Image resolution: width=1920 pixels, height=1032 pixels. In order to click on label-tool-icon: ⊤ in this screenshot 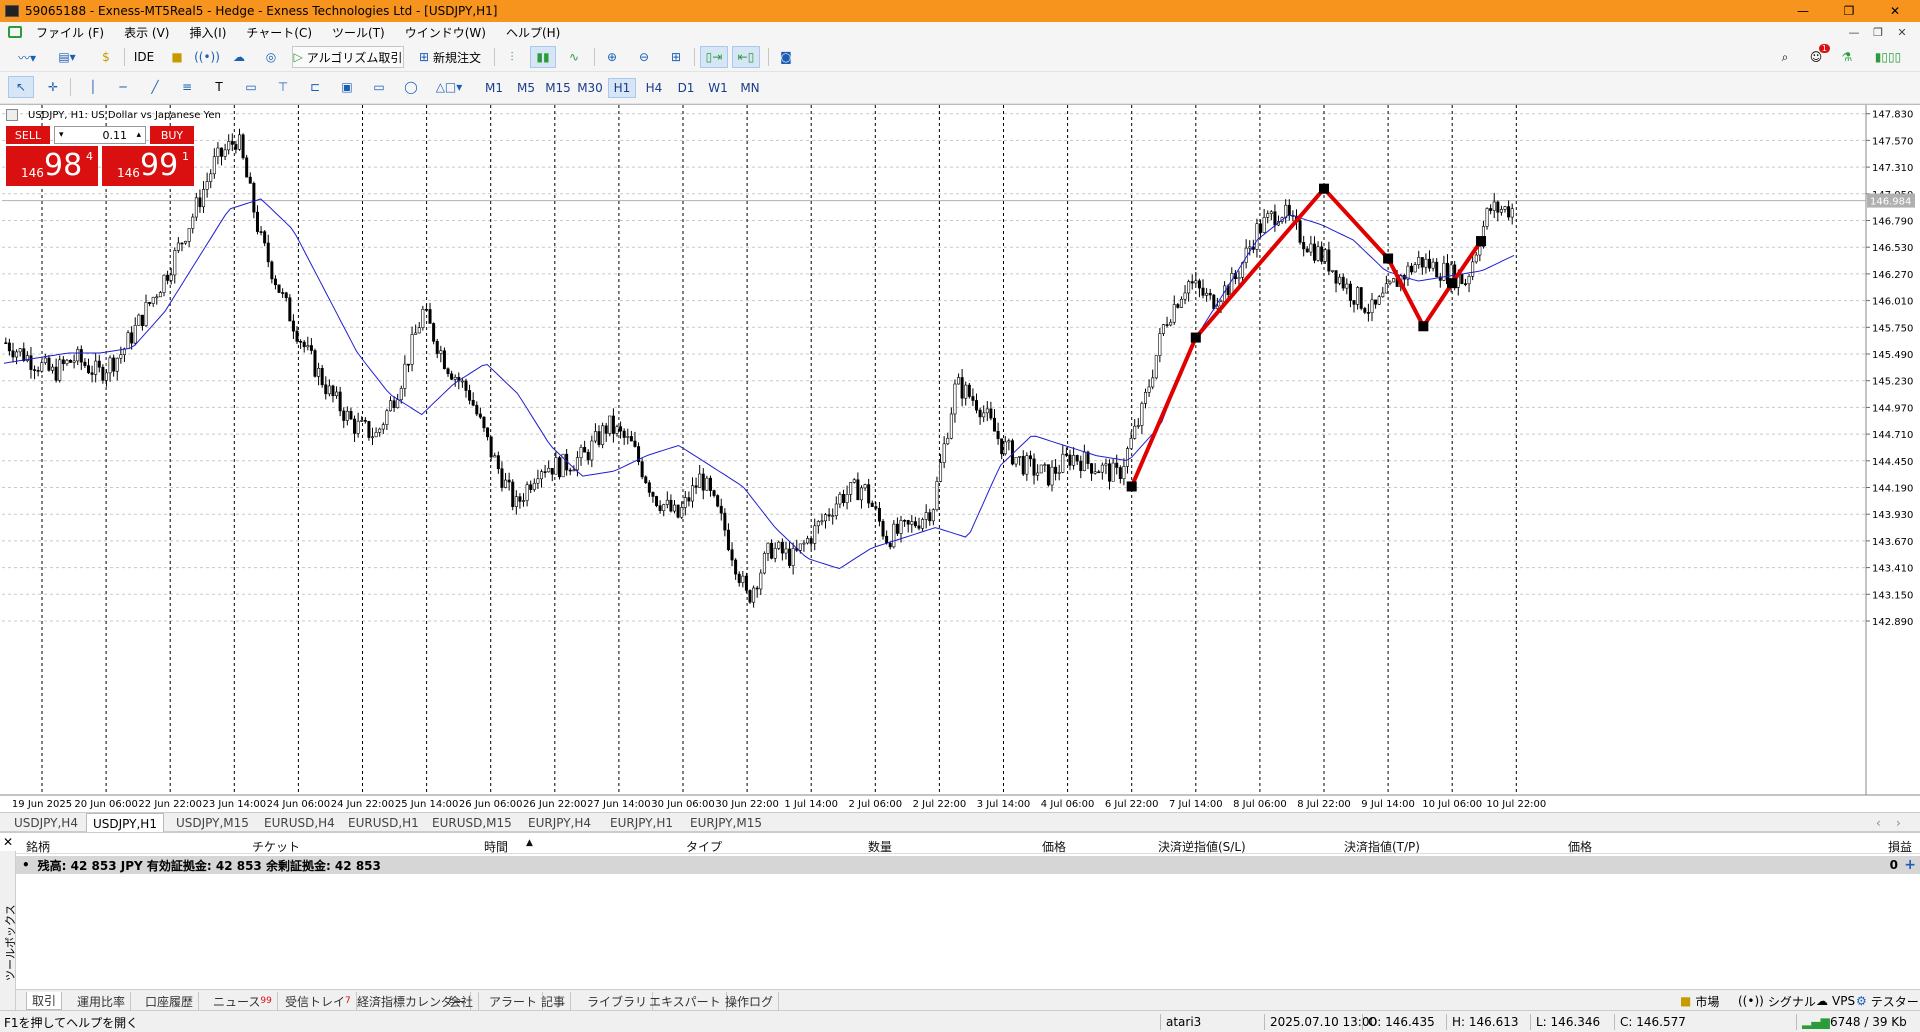, I will do `click(283, 87)`.